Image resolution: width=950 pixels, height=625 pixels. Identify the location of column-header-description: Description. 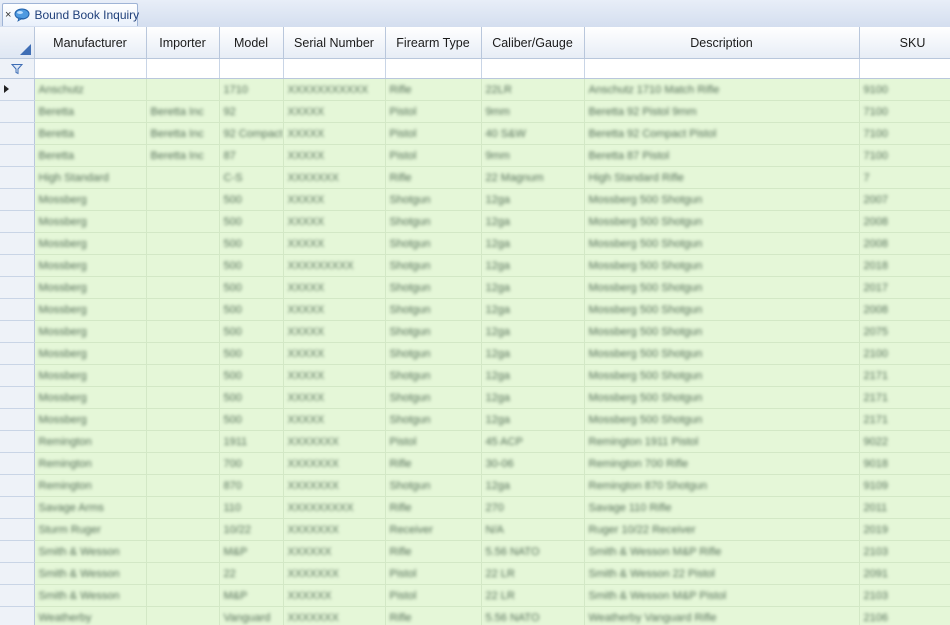
(722, 43).